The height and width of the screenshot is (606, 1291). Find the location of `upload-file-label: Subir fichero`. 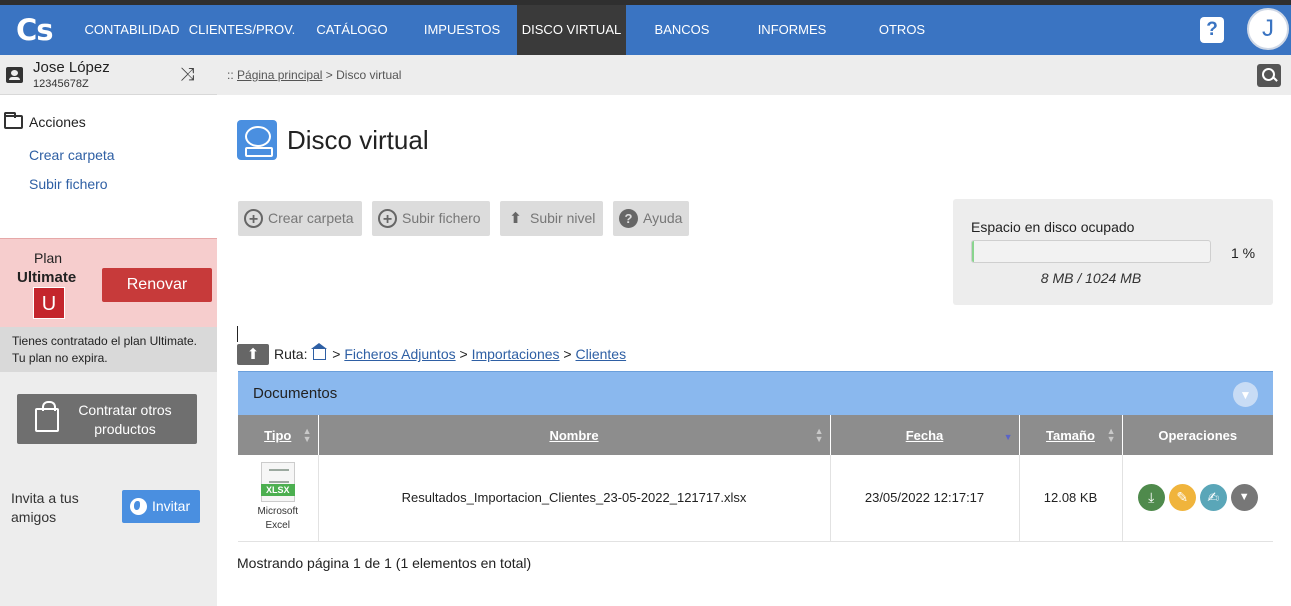

upload-file-label: Subir fichero is located at coordinates (441, 218).